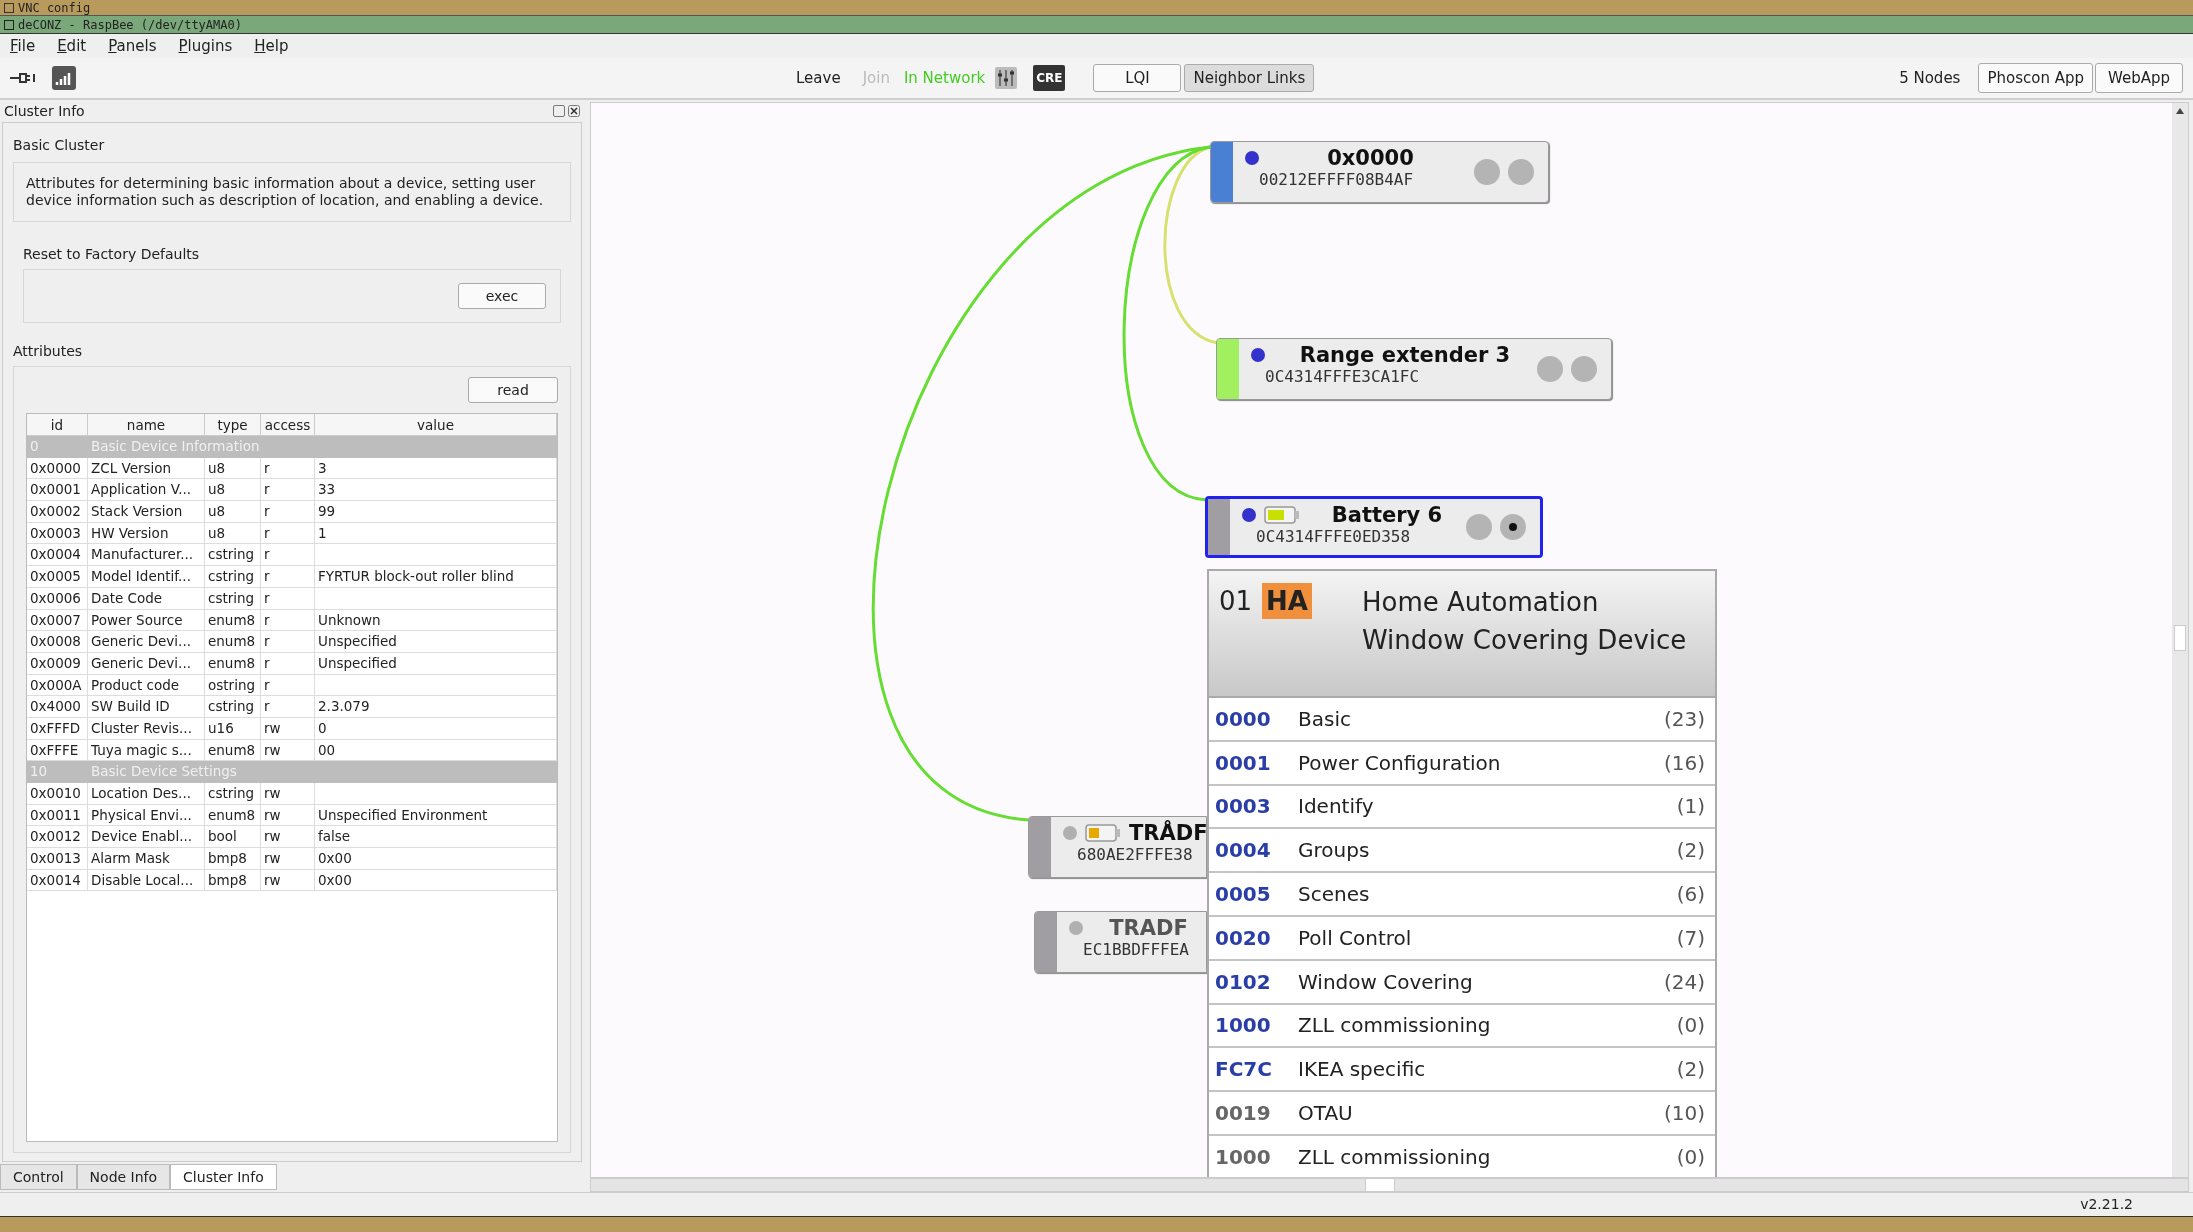  Describe the element at coordinates (271, 46) in the screenshot. I see `menu-item: Help` at that location.